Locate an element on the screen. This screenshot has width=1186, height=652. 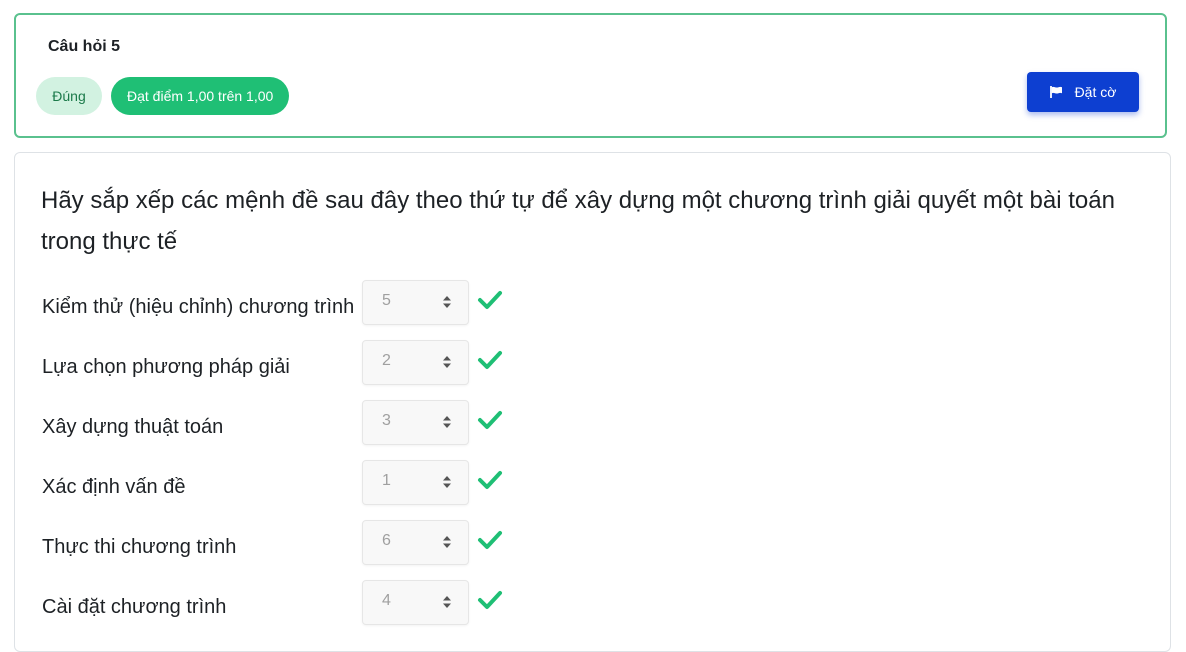
select-value: 5 is located at coordinates (386, 300).